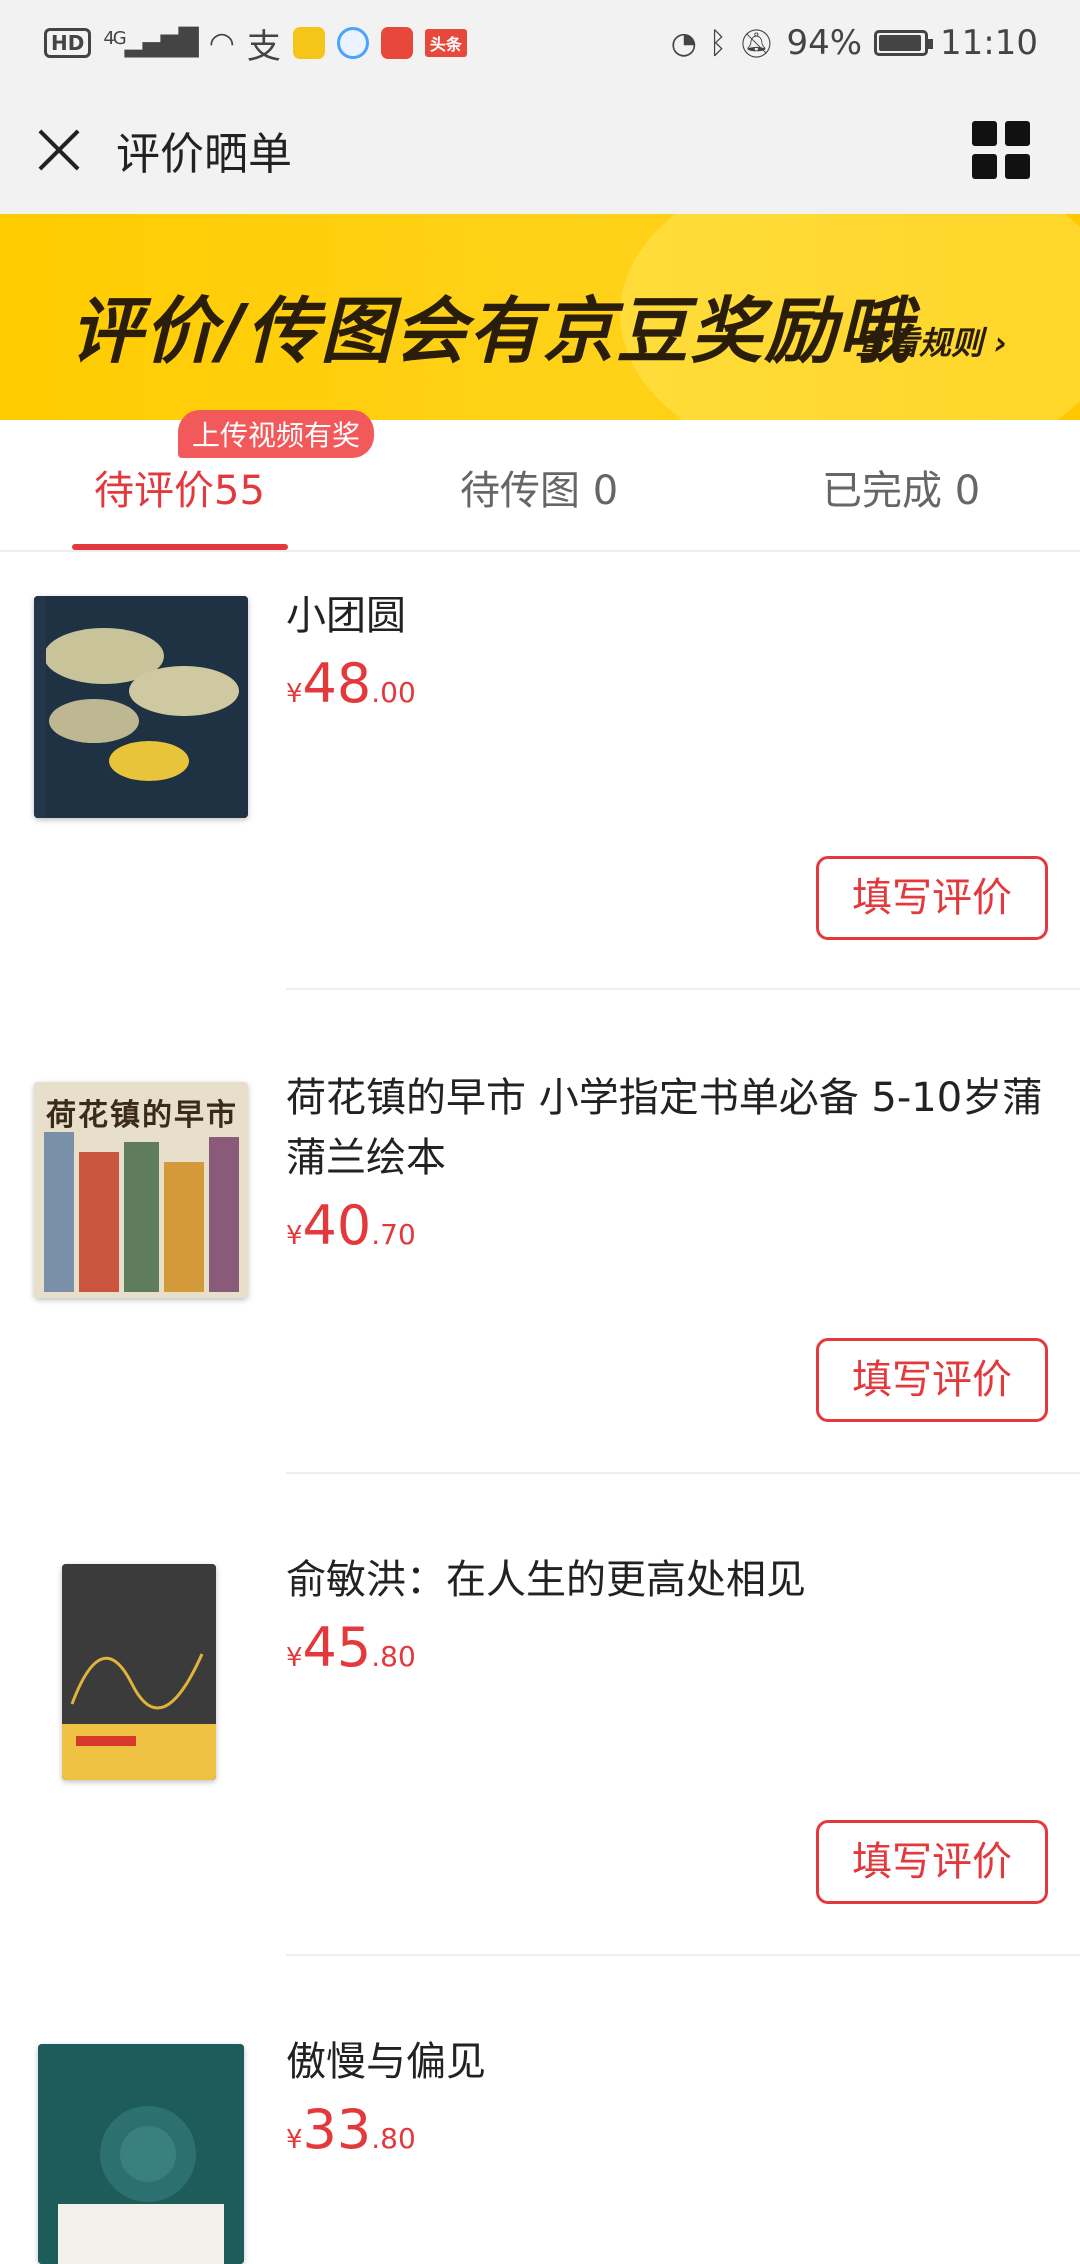 The image size is (1080, 2264). Describe the element at coordinates (1001, 150) in the screenshot. I see `grid-menu-icon` at that location.